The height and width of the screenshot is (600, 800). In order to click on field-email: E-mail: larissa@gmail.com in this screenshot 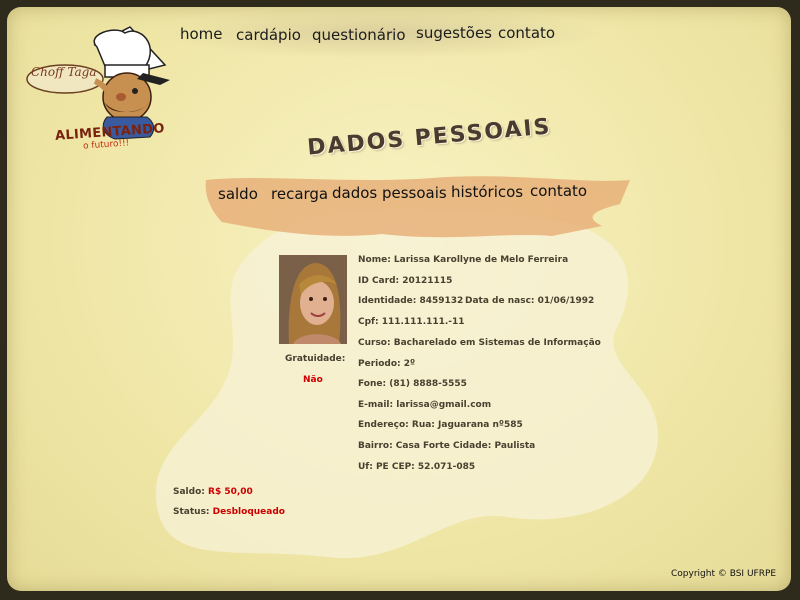, I will do `click(425, 405)`.